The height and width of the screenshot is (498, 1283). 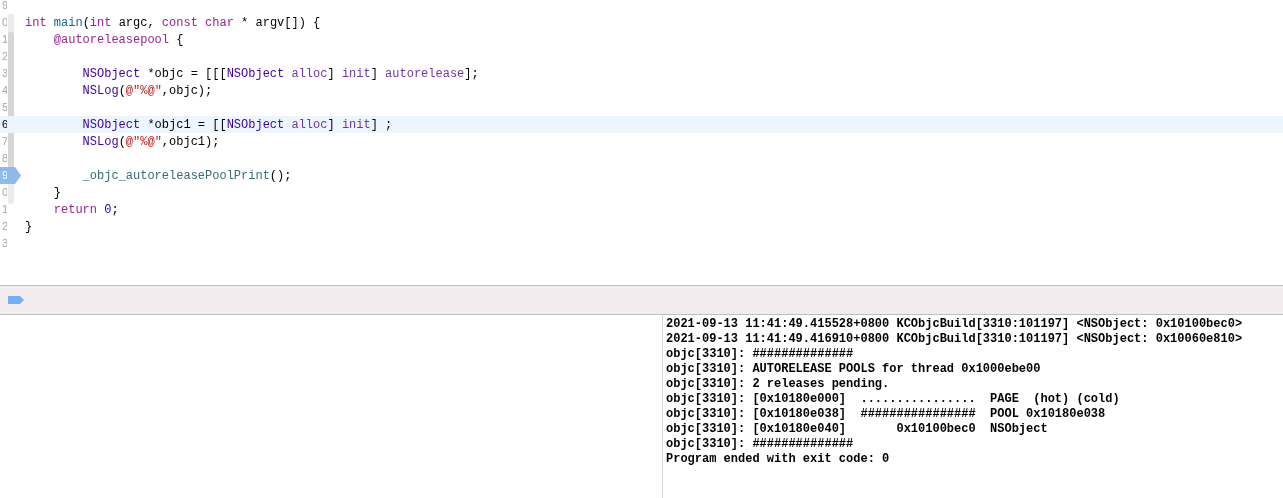 What do you see at coordinates (854, 369) in the screenshot?
I see `console-output-line: objc[3310]: AUTORELEASE POOLS for thread 0x1000ebe00` at bounding box center [854, 369].